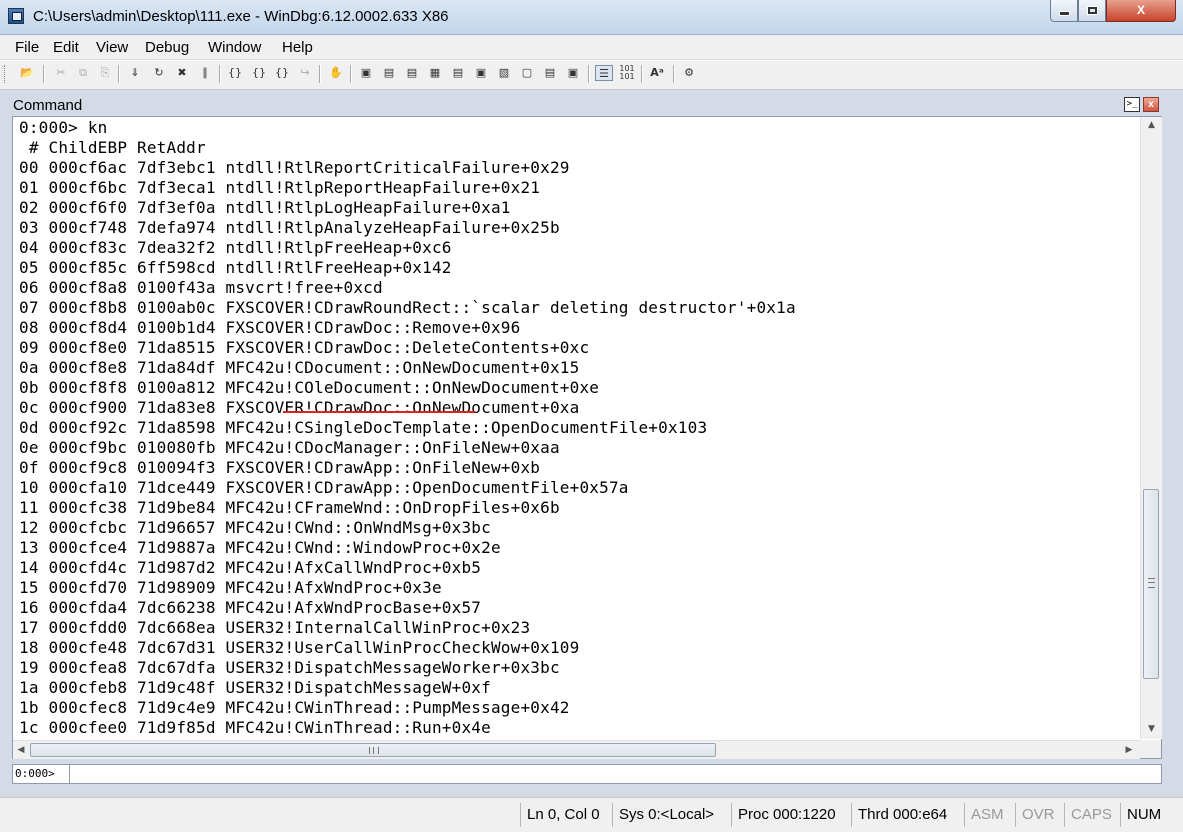 This screenshot has width=1183, height=832. What do you see at coordinates (167, 47) in the screenshot?
I see `menu-debug: Debug` at bounding box center [167, 47].